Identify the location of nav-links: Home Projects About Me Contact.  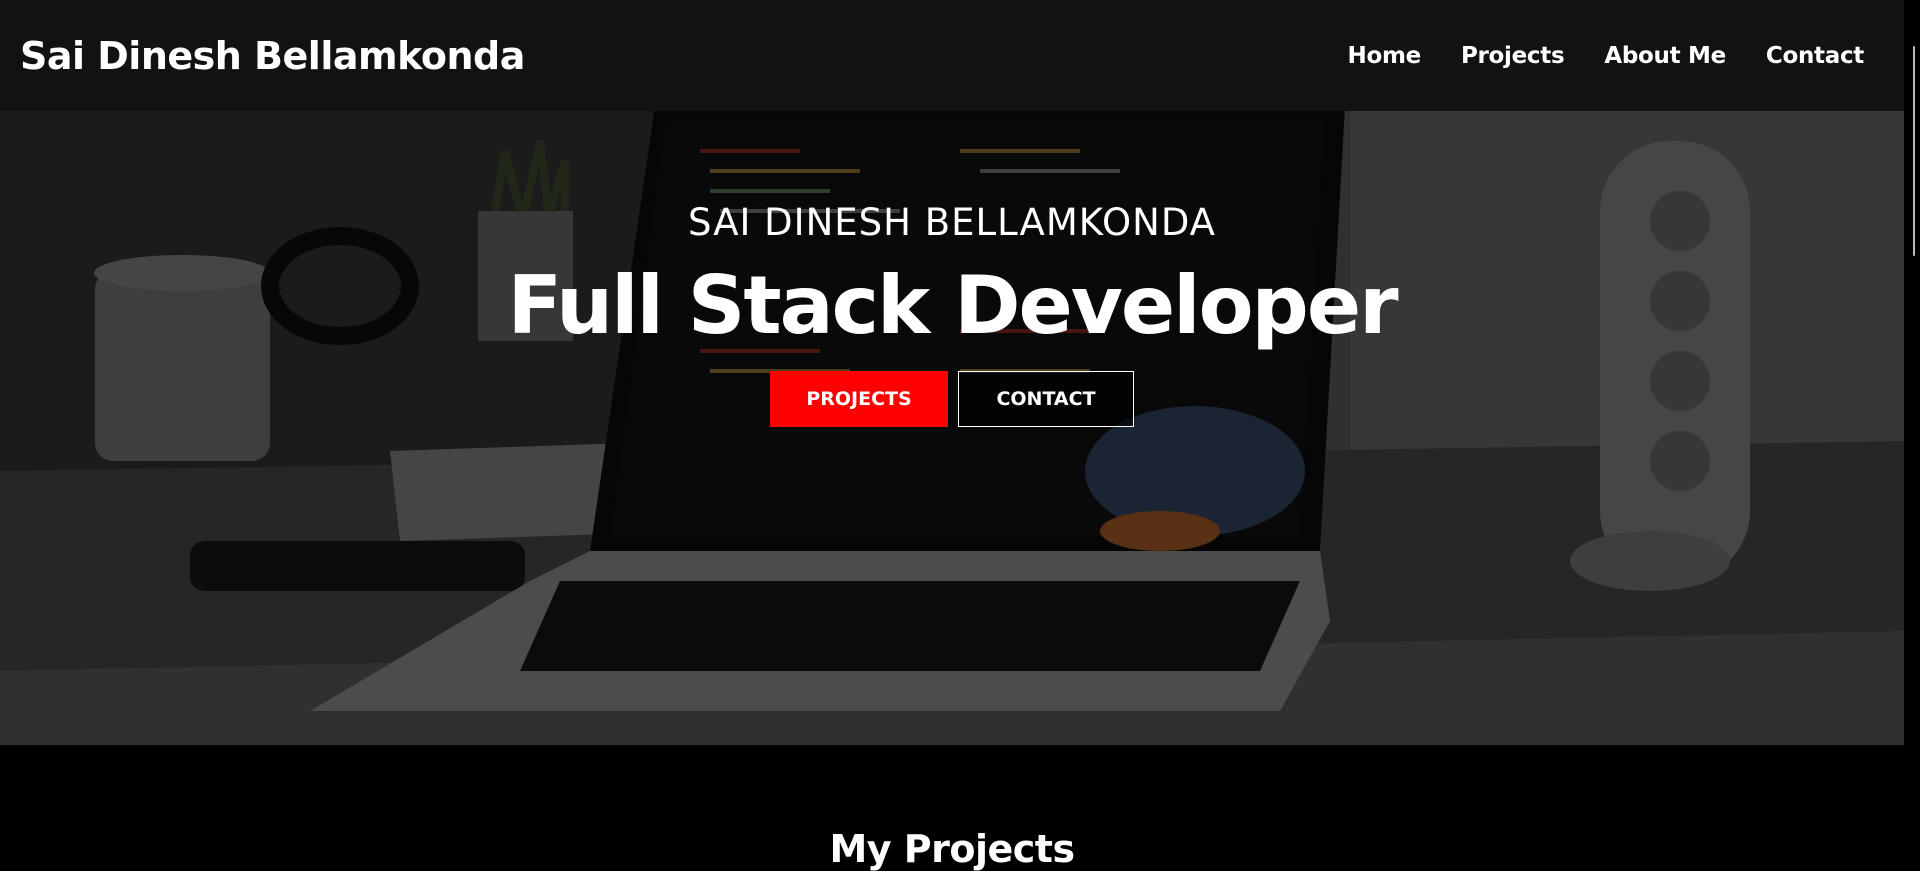
(1606, 56).